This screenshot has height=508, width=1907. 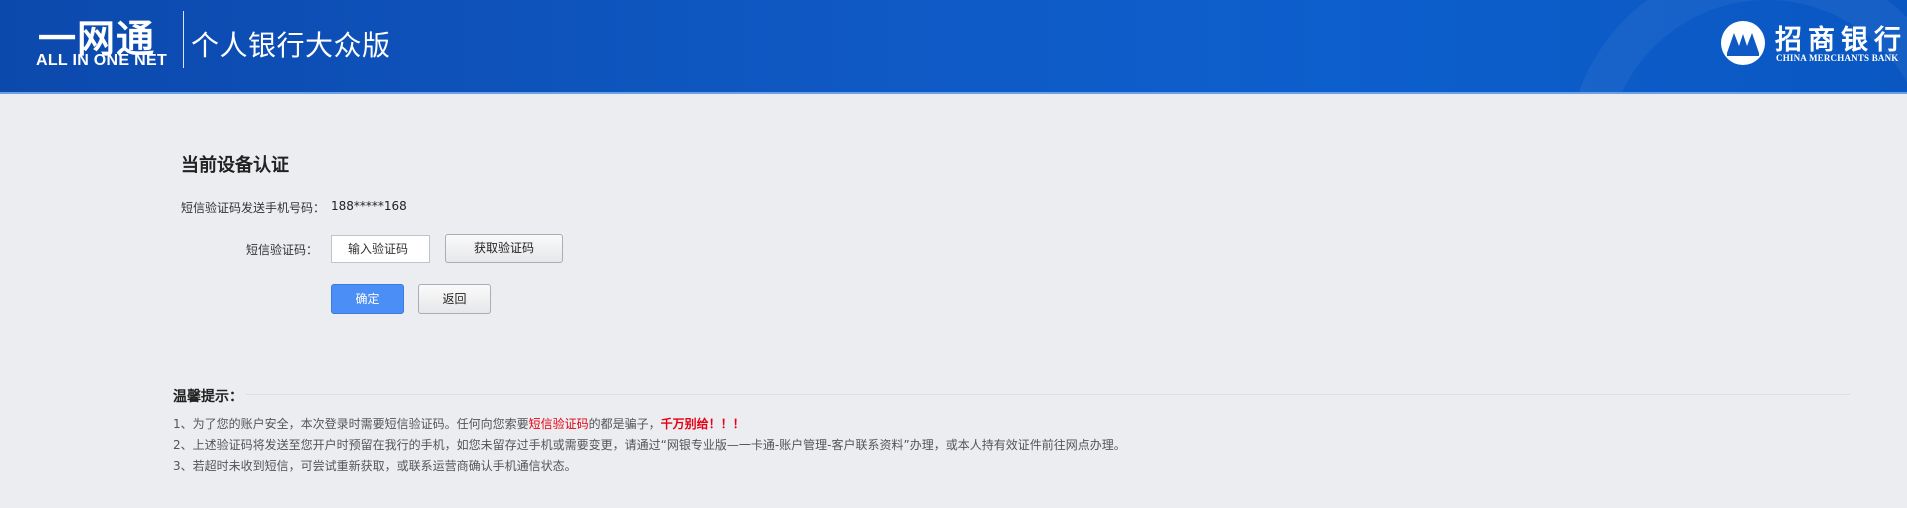 I want to click on tip-item-3: 3、若超时未收到短信，可尝试重新获取，或联系运营商确认手机通信状态。, so click(x=375, y=466).